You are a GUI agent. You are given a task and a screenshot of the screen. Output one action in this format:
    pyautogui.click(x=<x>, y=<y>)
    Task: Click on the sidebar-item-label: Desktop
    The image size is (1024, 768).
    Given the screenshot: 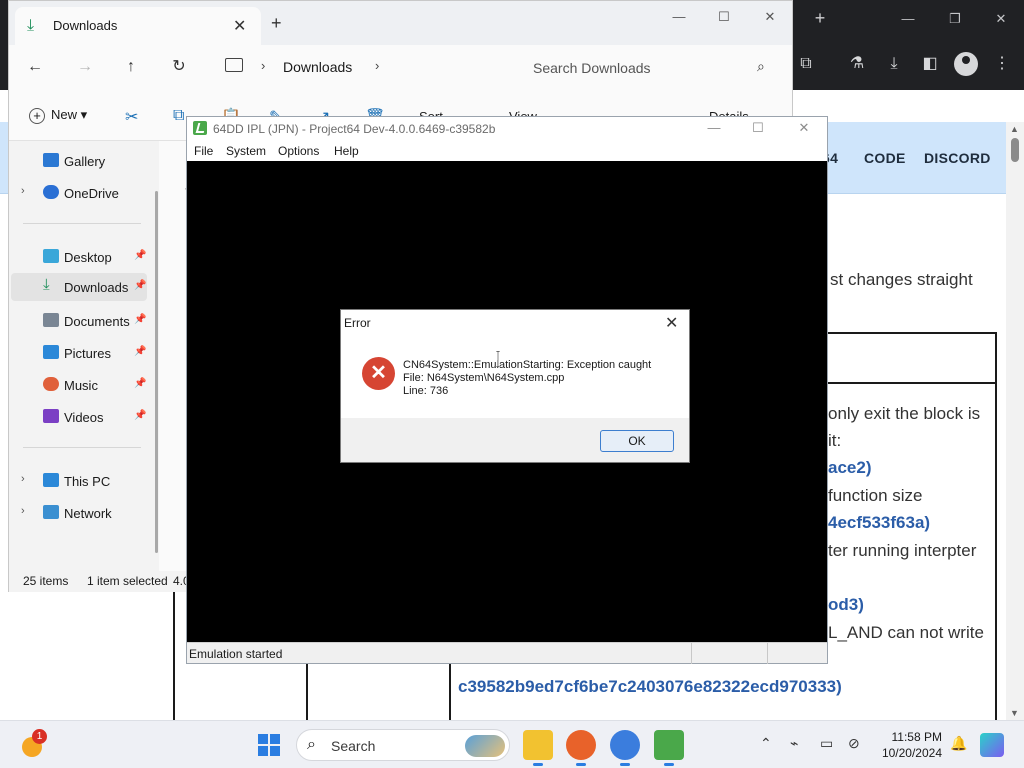 What is the action you would take?
    pyautogui.click(x=88, y=257)
    